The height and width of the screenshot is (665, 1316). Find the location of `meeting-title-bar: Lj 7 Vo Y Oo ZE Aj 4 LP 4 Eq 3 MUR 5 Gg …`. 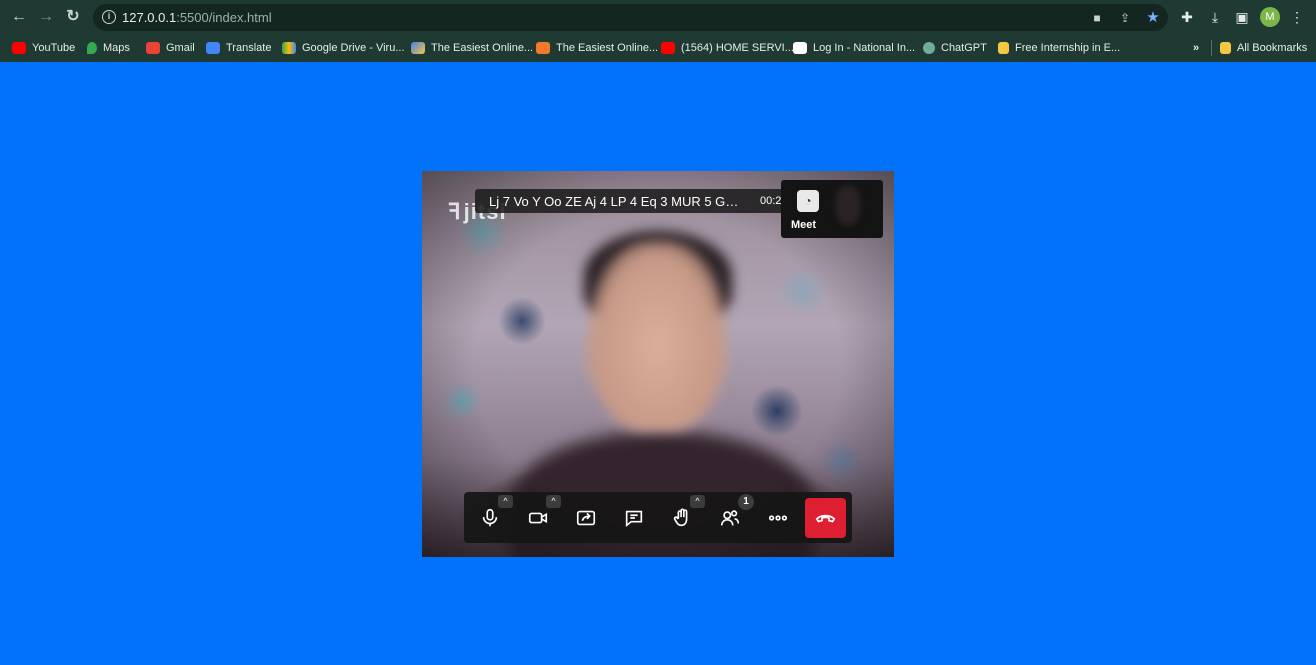

meeting-title-bar: Lj 7 Vo Y Oo ZE Aj 4 LP 4 Eq 3 MUR 5 Gg … is located at coordinates (637, 201).